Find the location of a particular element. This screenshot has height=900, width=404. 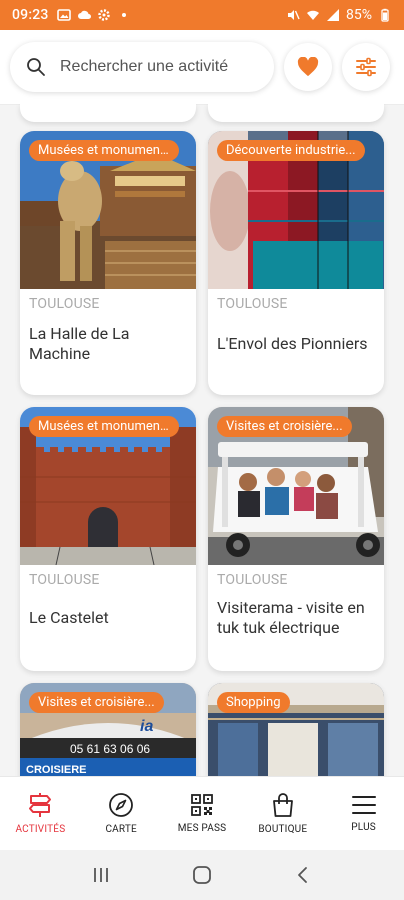

activity-card: Musées et monuments TOULOUSE Le Castelet is located at coordinates (108, 539).